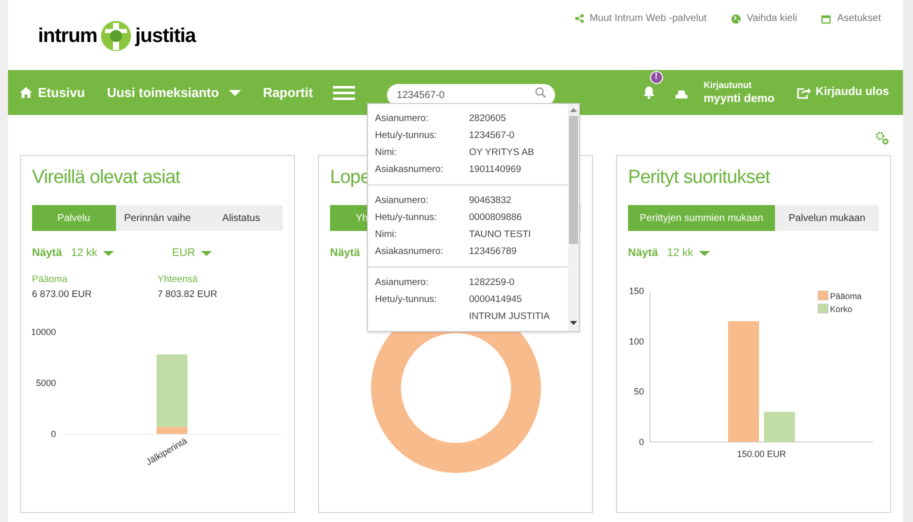 This screenshot has width=913, height=522. I want to click on nav-link: Uusi toimeksianto, so click(173, 92).